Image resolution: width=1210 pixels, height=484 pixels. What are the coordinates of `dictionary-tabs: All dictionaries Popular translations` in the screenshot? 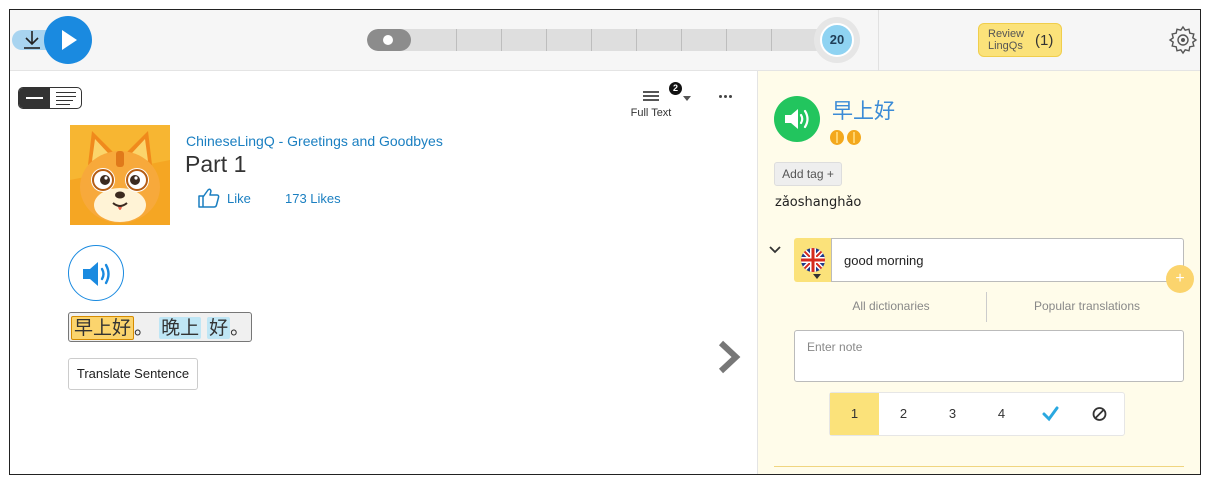 It's located at (989, 307).